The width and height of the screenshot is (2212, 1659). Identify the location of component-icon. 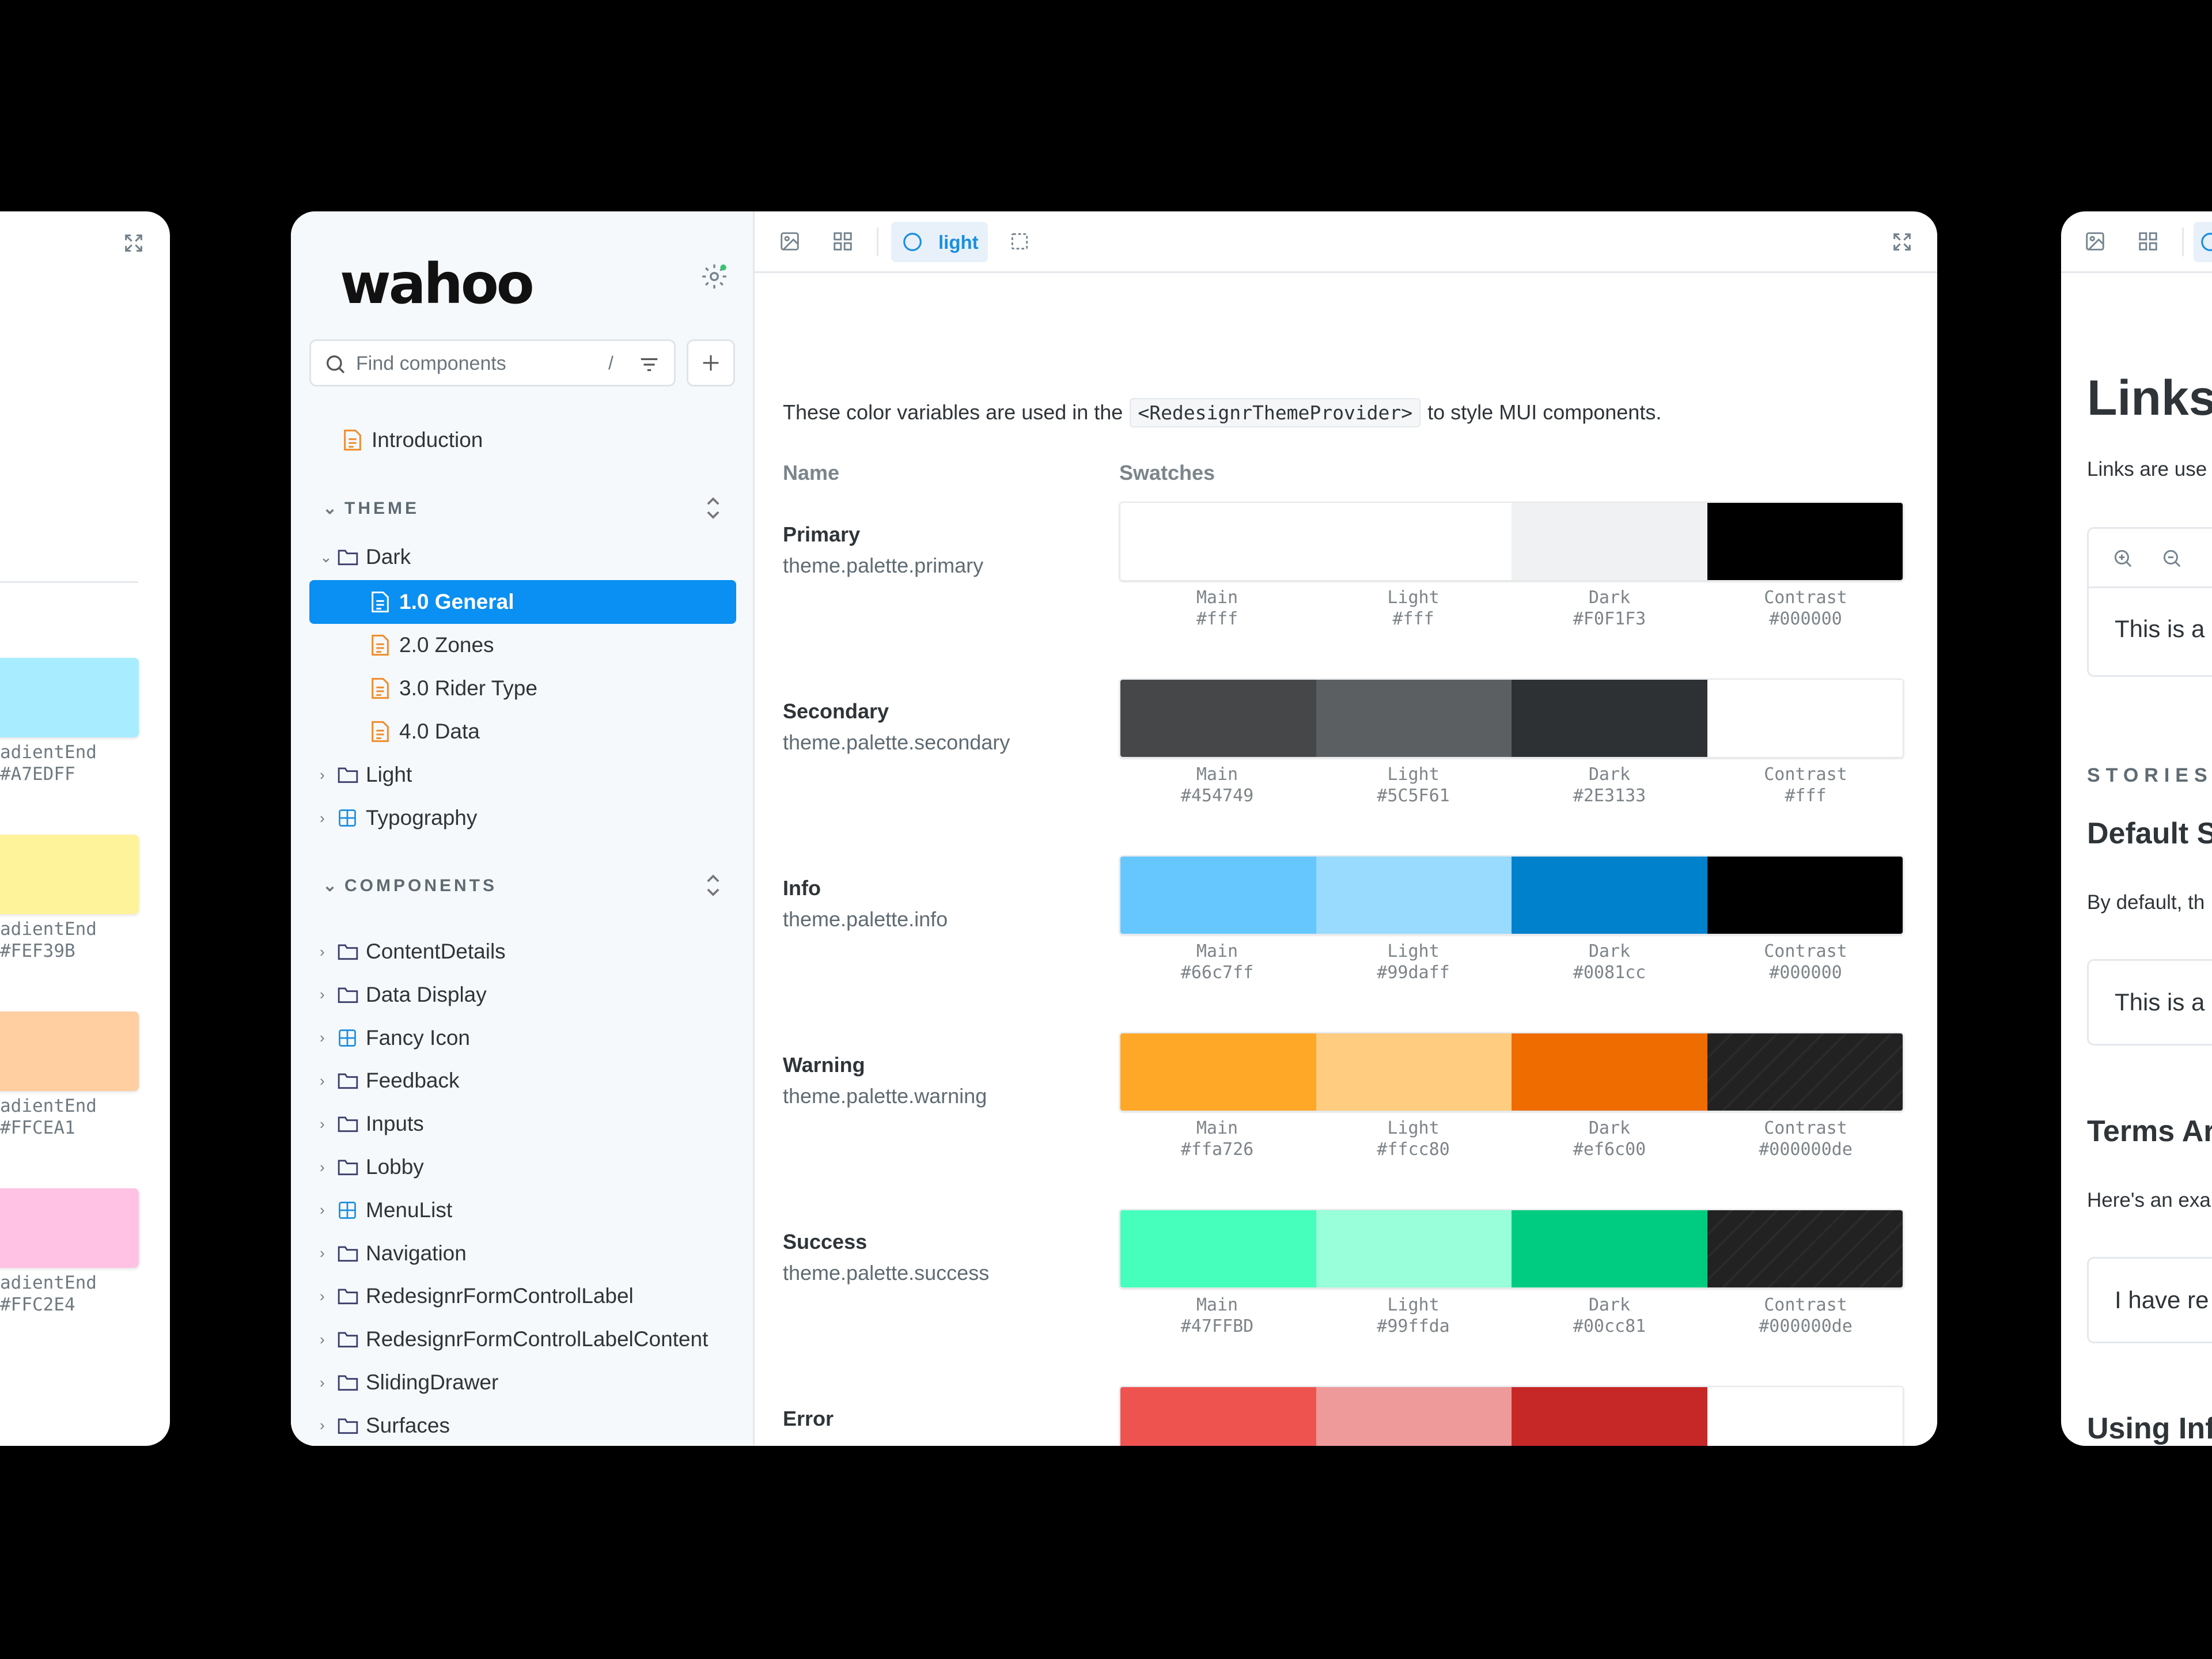
(351, 1038).